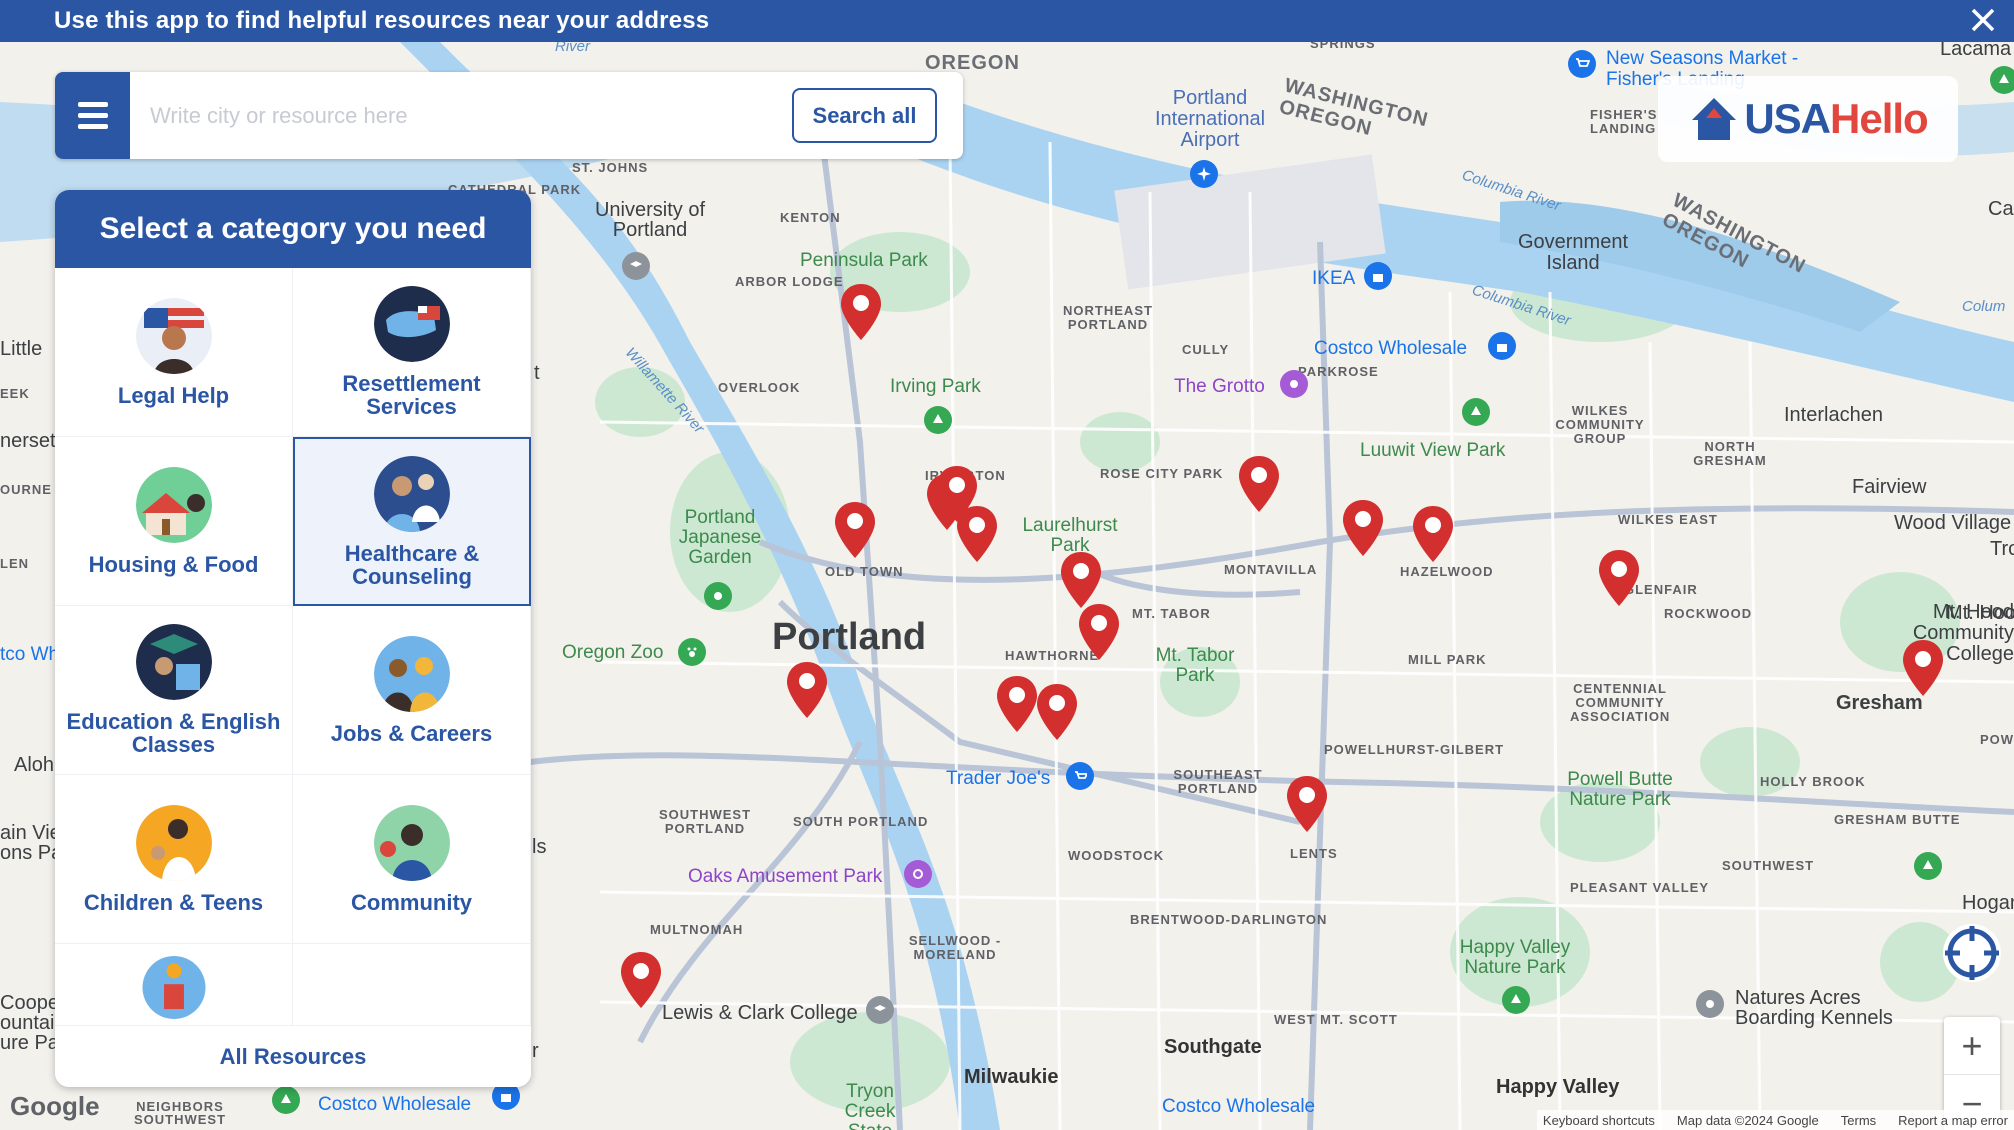 The image size is (2014, 1130). I want to click on menu-button, so click(92, 115).